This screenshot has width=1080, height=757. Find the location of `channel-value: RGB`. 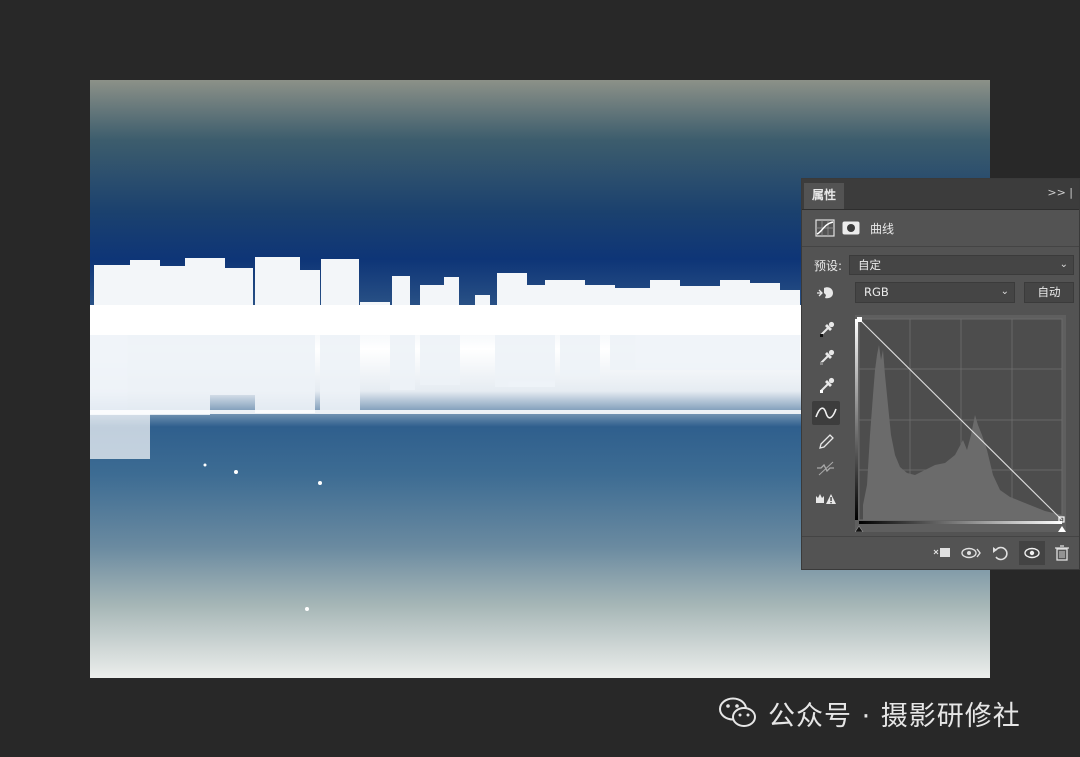

channel-value: RGB is located at coordinates (876, 292).